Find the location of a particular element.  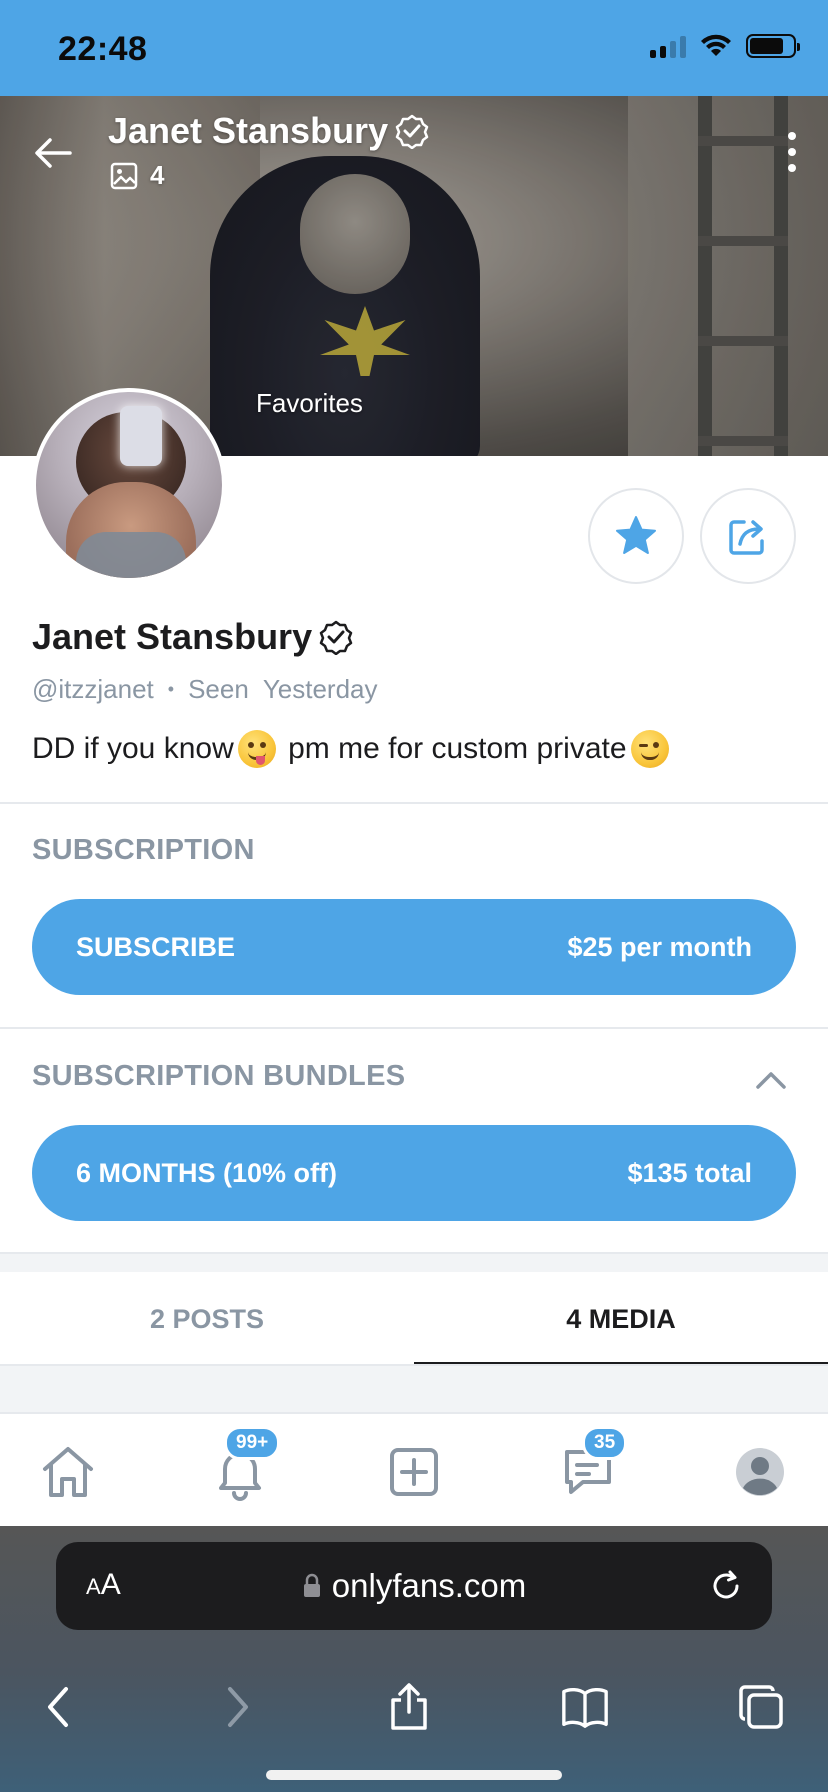

cellular-signal-icon is located at coordinates (668, 46).